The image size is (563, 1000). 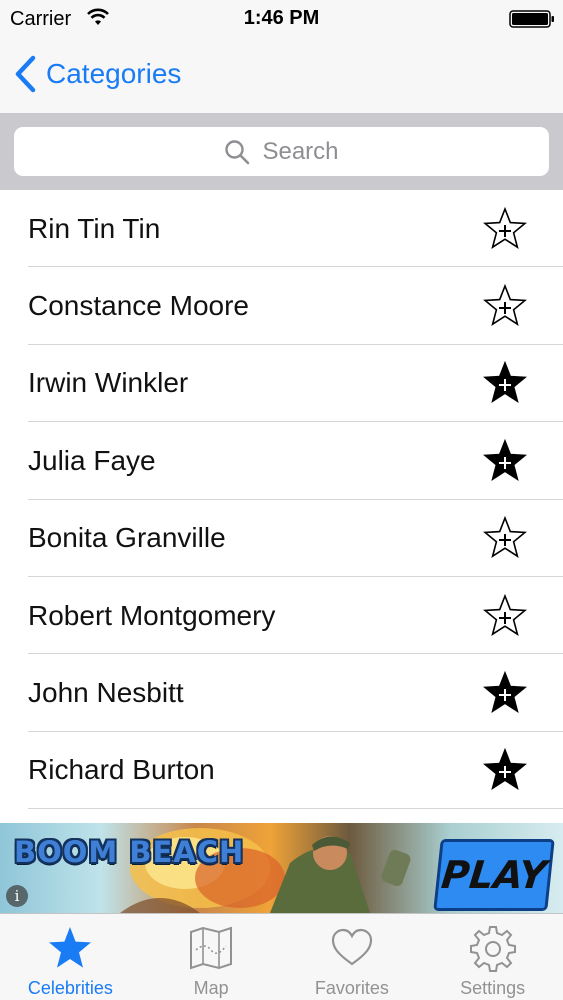 What do you see at coordinates (17, 896) in the screenshot?
I see `ad-info-icon: i` at bounding box center [17, 896].